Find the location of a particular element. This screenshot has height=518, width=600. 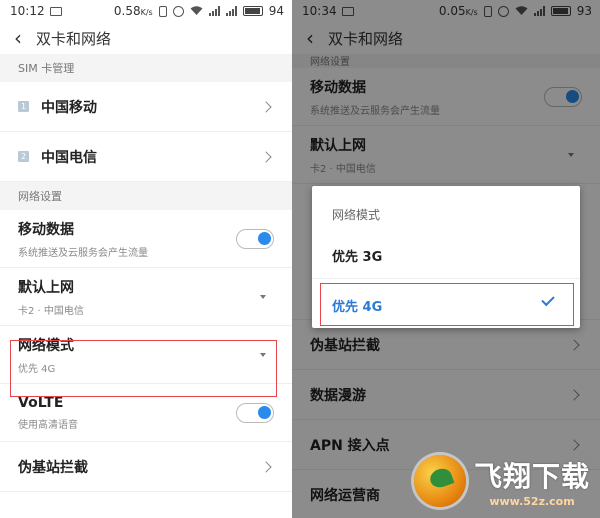

sim-1-label: 中国移动 is located at coordinates (69, 107).